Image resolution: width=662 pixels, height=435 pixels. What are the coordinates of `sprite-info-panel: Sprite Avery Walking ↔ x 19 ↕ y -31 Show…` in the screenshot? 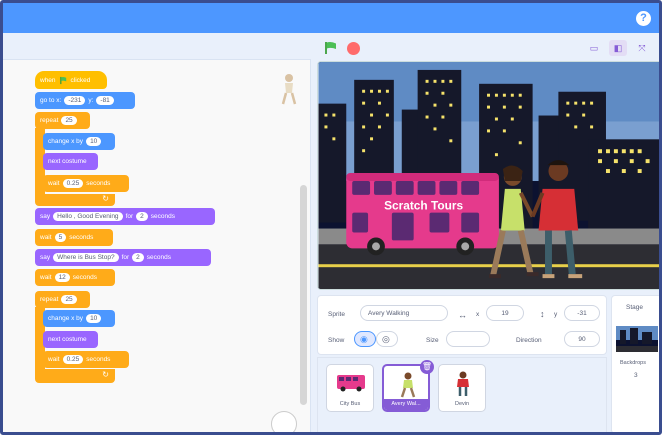 It's located at (462, 325).